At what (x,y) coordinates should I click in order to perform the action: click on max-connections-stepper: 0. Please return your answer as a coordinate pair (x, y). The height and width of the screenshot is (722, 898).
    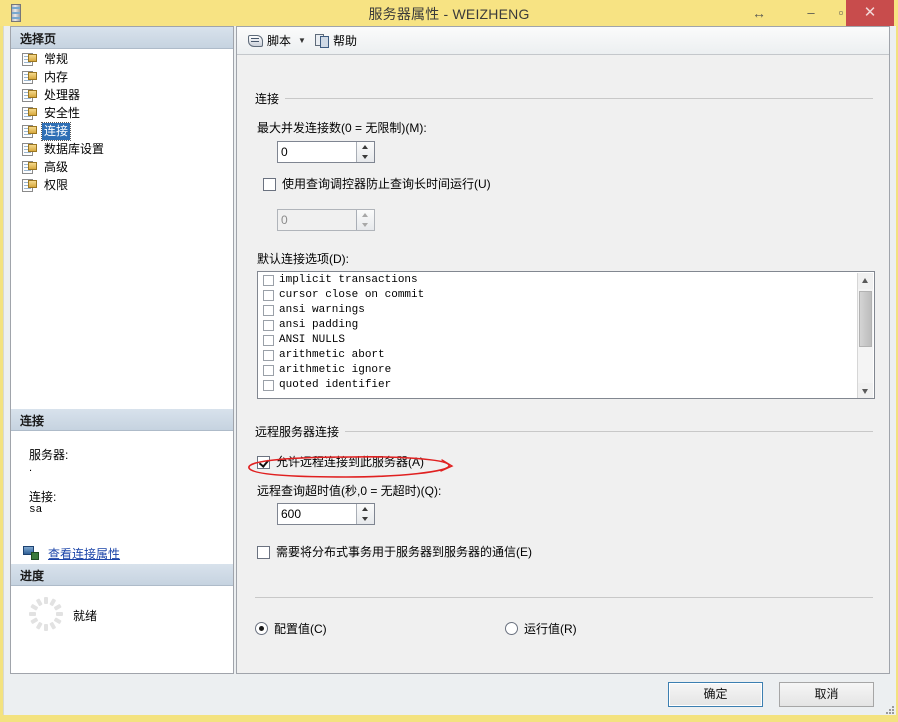
    Looking at the image, I should click on (326, 152).